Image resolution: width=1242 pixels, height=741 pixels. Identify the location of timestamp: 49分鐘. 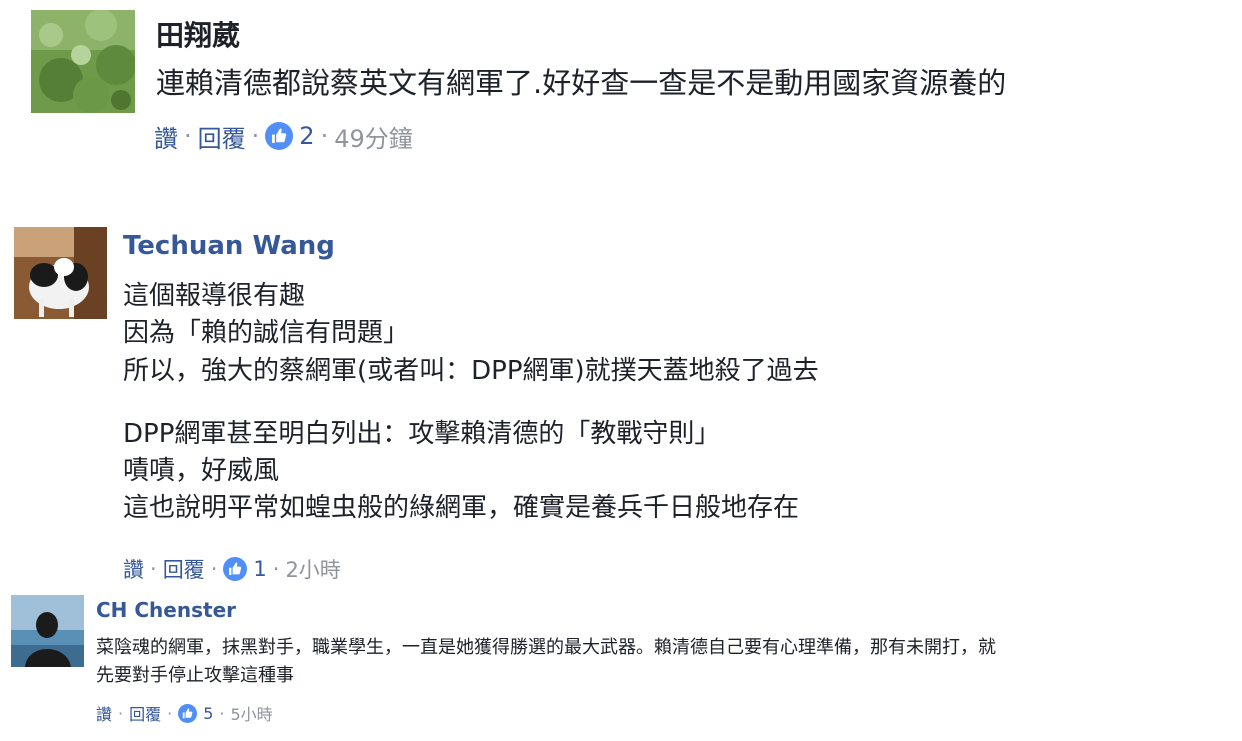
(373, 136).